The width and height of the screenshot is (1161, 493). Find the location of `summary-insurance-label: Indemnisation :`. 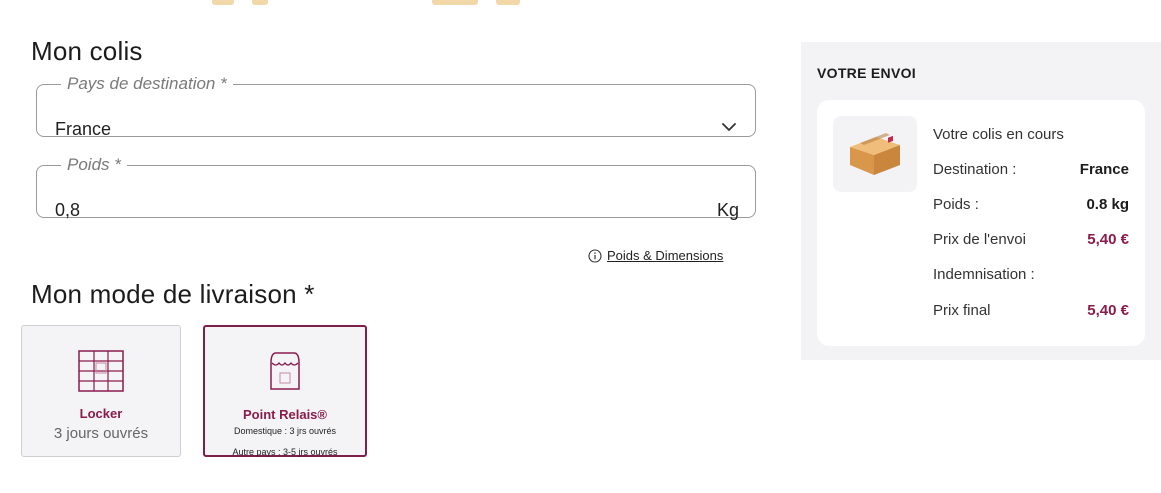

summary-insurance-label: Indemnisation : is located at coordinates (984, 274).